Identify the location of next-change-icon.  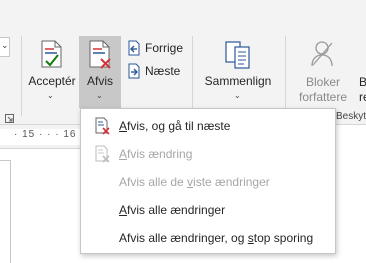
(134, 71).